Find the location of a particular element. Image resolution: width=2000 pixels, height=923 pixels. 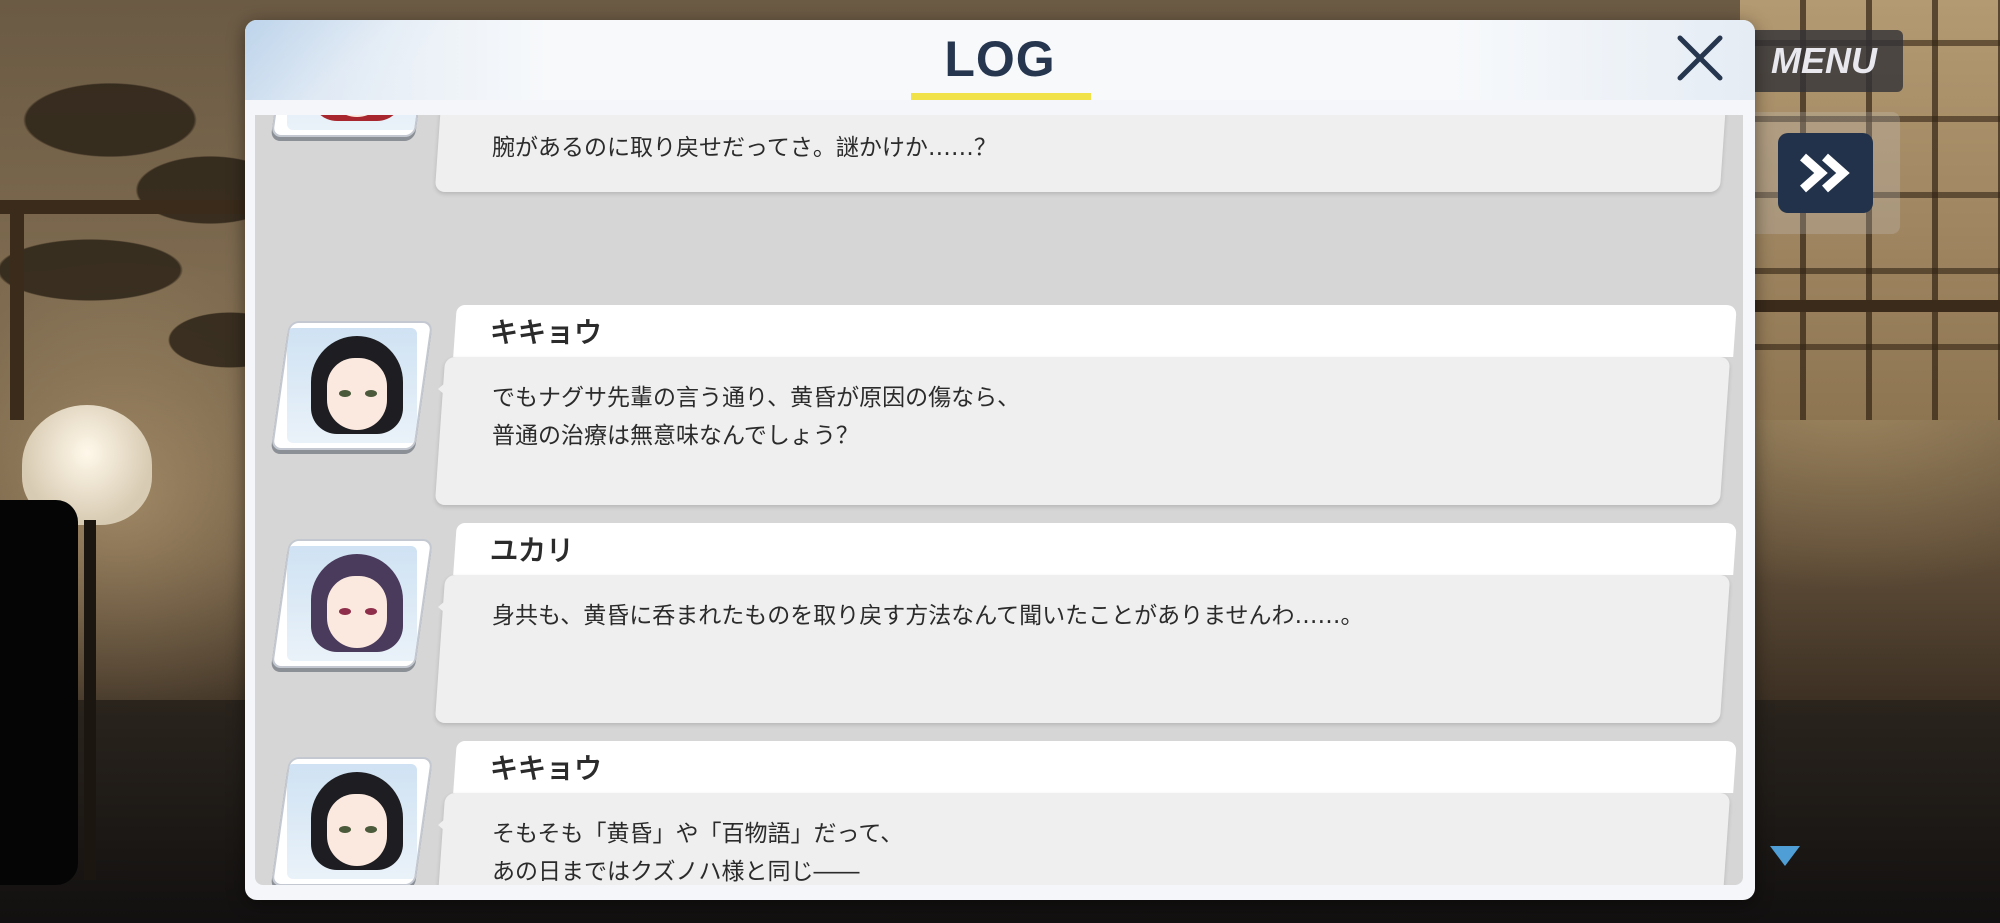

scroll-down-indicator-icon is located at coordinates (1785, 856).